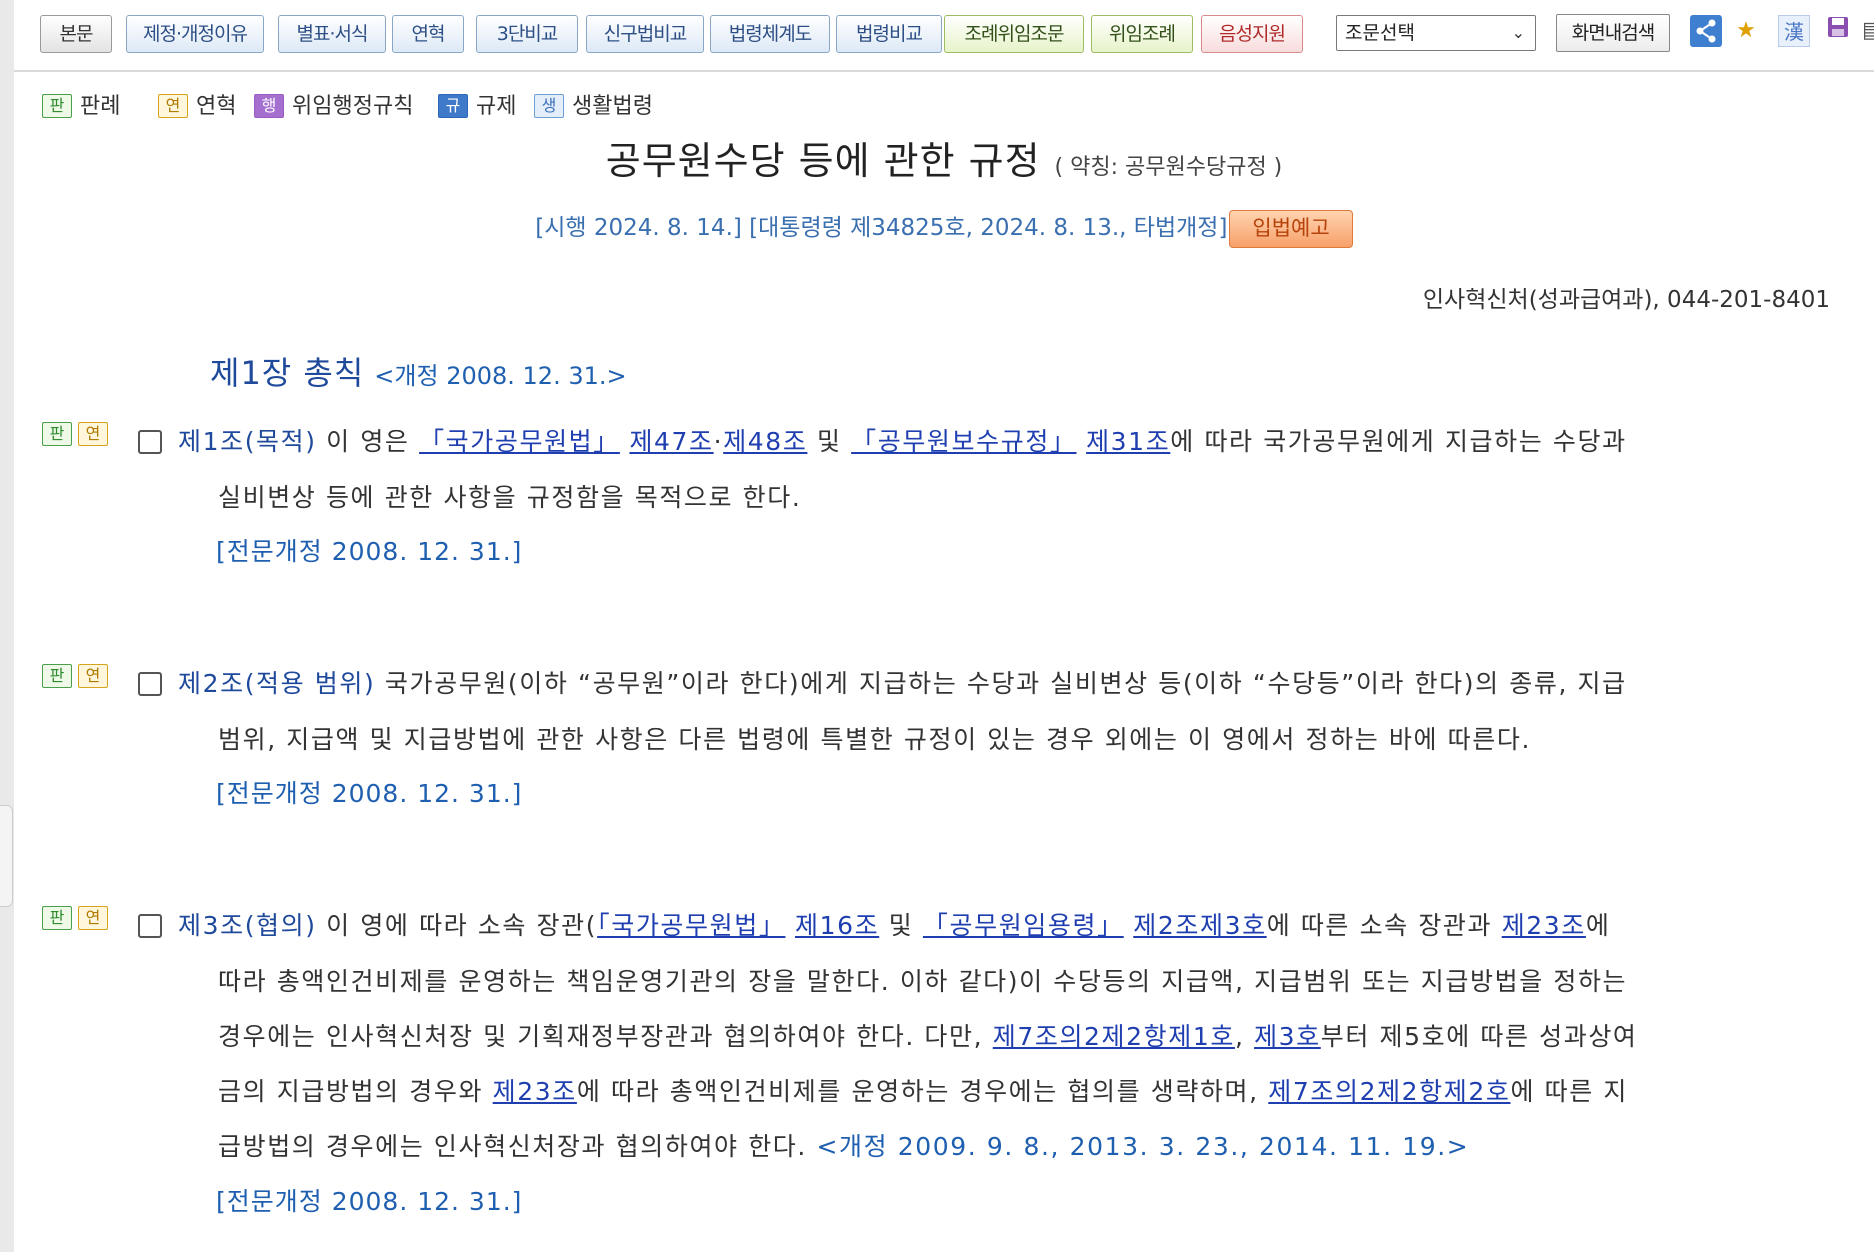  What do you see at coordinates (1518, 32) in the screenshot?
I see `chevron-down-icon: ⌄` at bounding box center [1518, 32].